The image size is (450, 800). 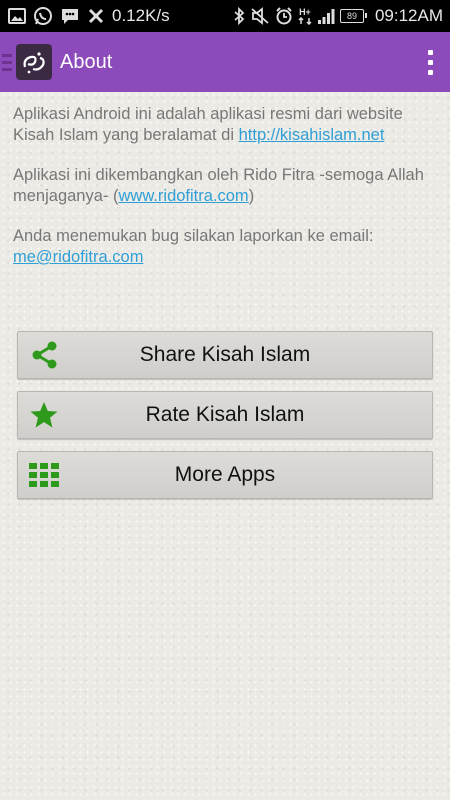 I want to click on network-speed: 0.12K/s, so click(x=141, y=15).